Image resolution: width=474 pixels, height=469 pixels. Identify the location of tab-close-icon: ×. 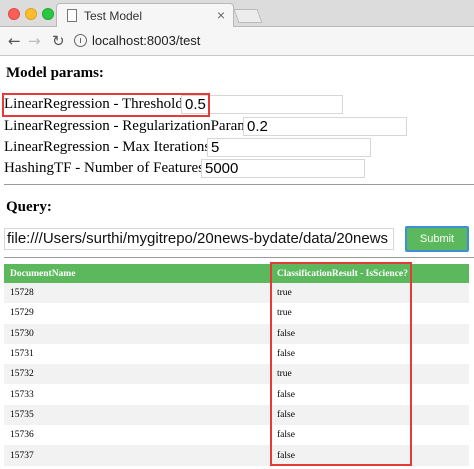
(221, 15).